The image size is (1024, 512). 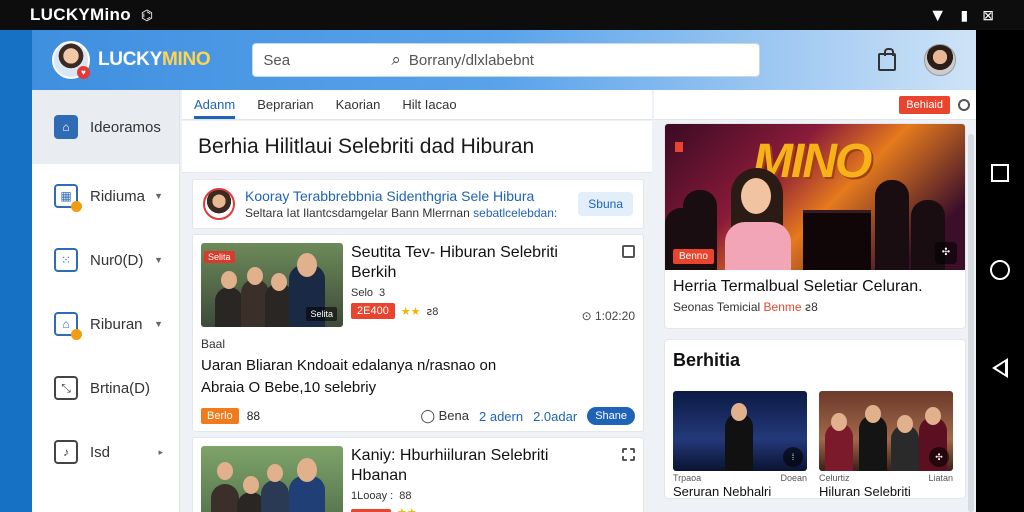 I want to click on category-badge: Berlo, so click(x=220, y=416).